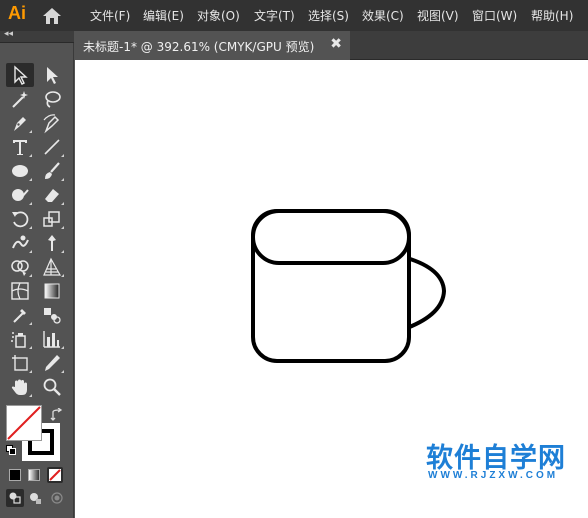  What do you see at coordinates (52, 219) in the screenshot?
I see `scale-tool-icon` at bounding box center [52, 219].